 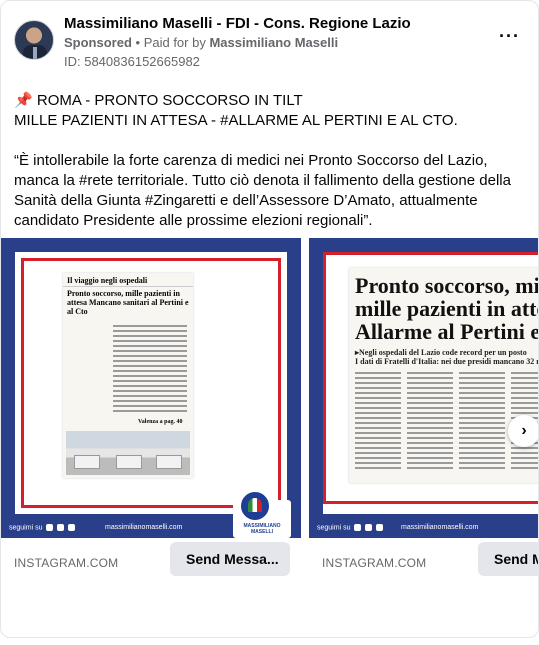 I want to click on social-links-2: seguimi su, so click(x=350, y=528).